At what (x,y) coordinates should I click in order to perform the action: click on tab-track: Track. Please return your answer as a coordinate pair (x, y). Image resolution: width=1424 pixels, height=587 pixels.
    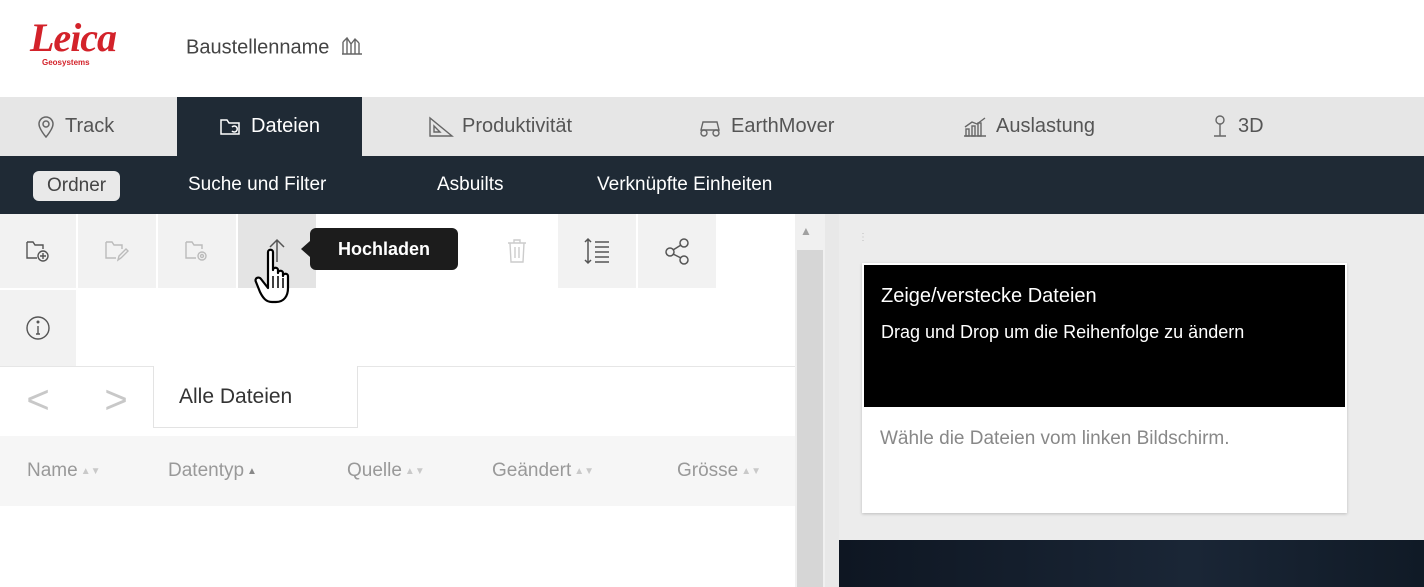
    Looking at the image, I should click on (74, 126).